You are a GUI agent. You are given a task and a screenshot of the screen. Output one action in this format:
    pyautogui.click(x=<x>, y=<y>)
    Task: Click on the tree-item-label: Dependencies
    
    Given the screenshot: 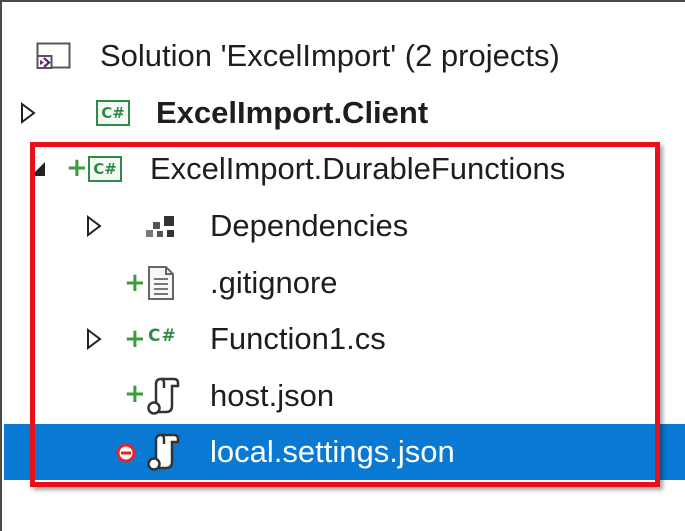 What is the action you would take?
    pyautogui.click(x=309, y=225)
    